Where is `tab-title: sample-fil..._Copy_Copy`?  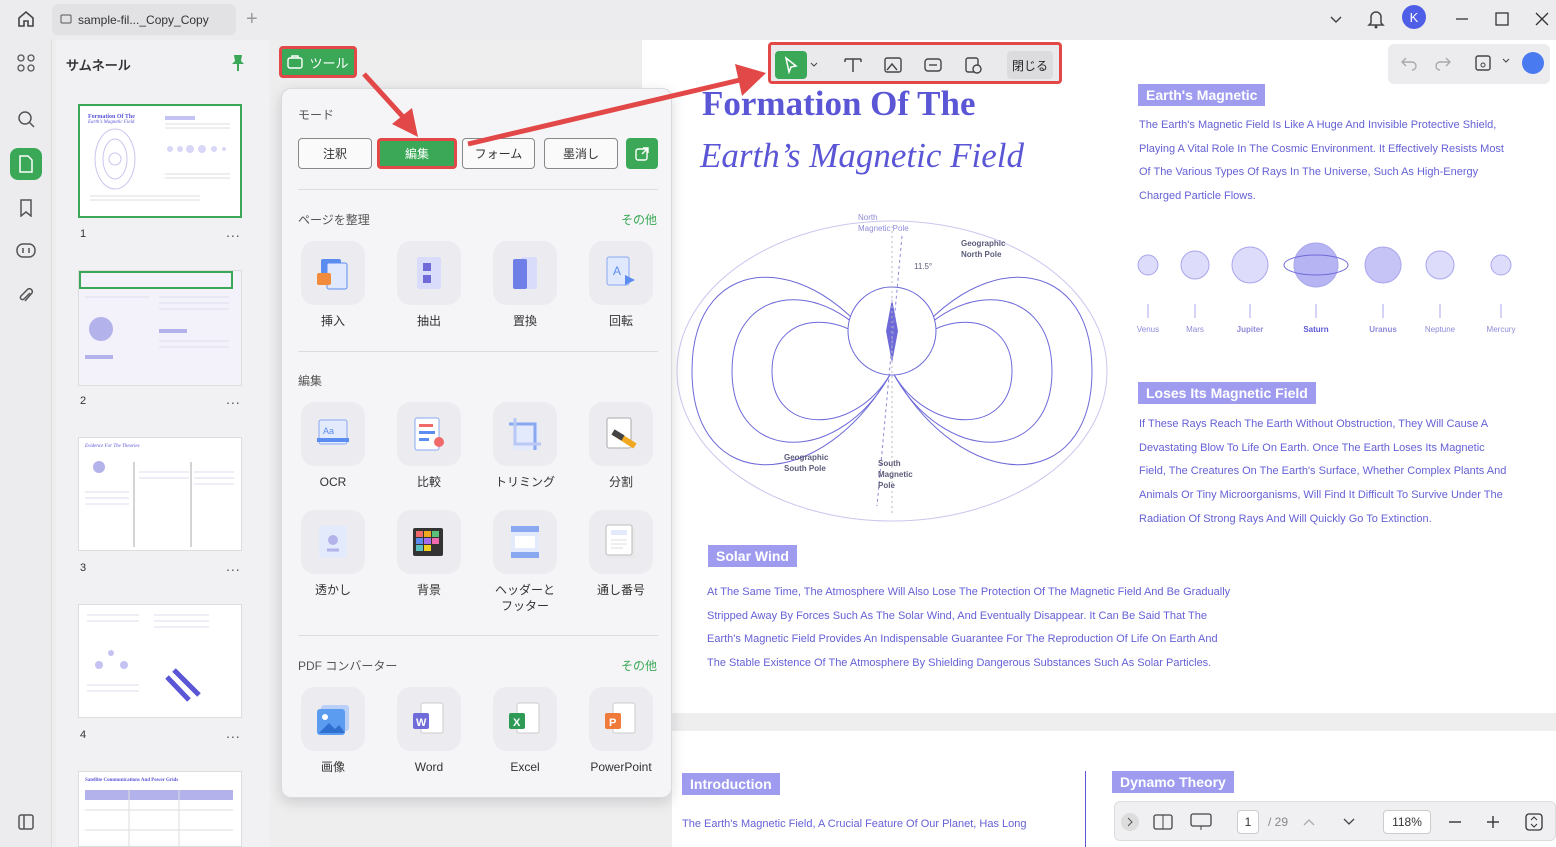 tab-title: sample-fil..._Copy_Copy is located at coordinates (143, 19).